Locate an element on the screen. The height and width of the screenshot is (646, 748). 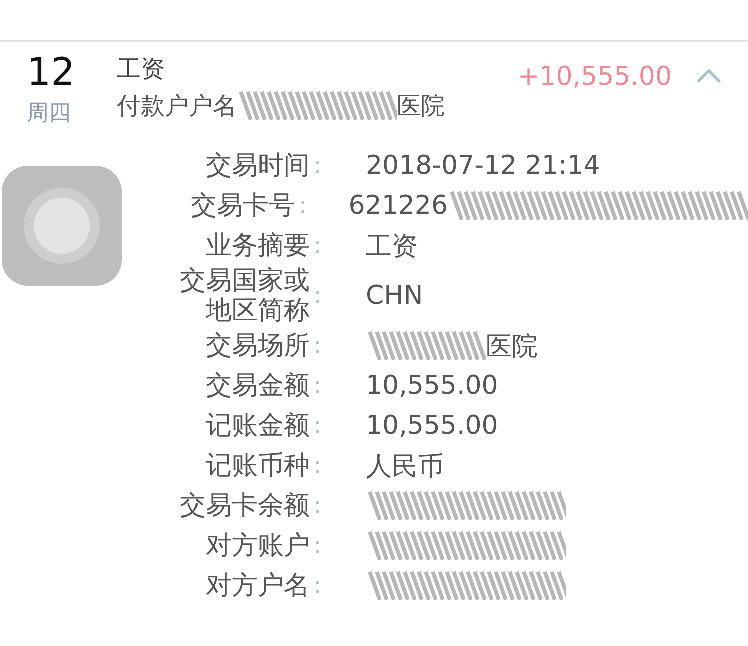
payer-label: 付款户户名 is located at coordinates (177, 106).